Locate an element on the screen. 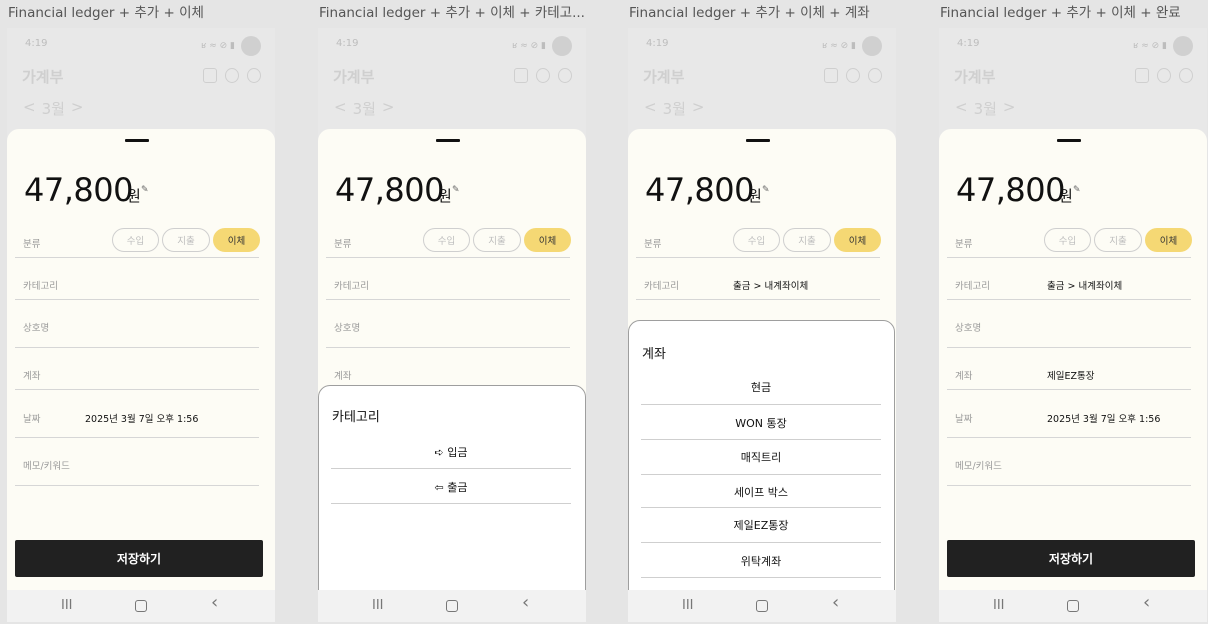 The width and height of the screenshot is (1208, 624). header-icons is located at coordinates (543, 75).